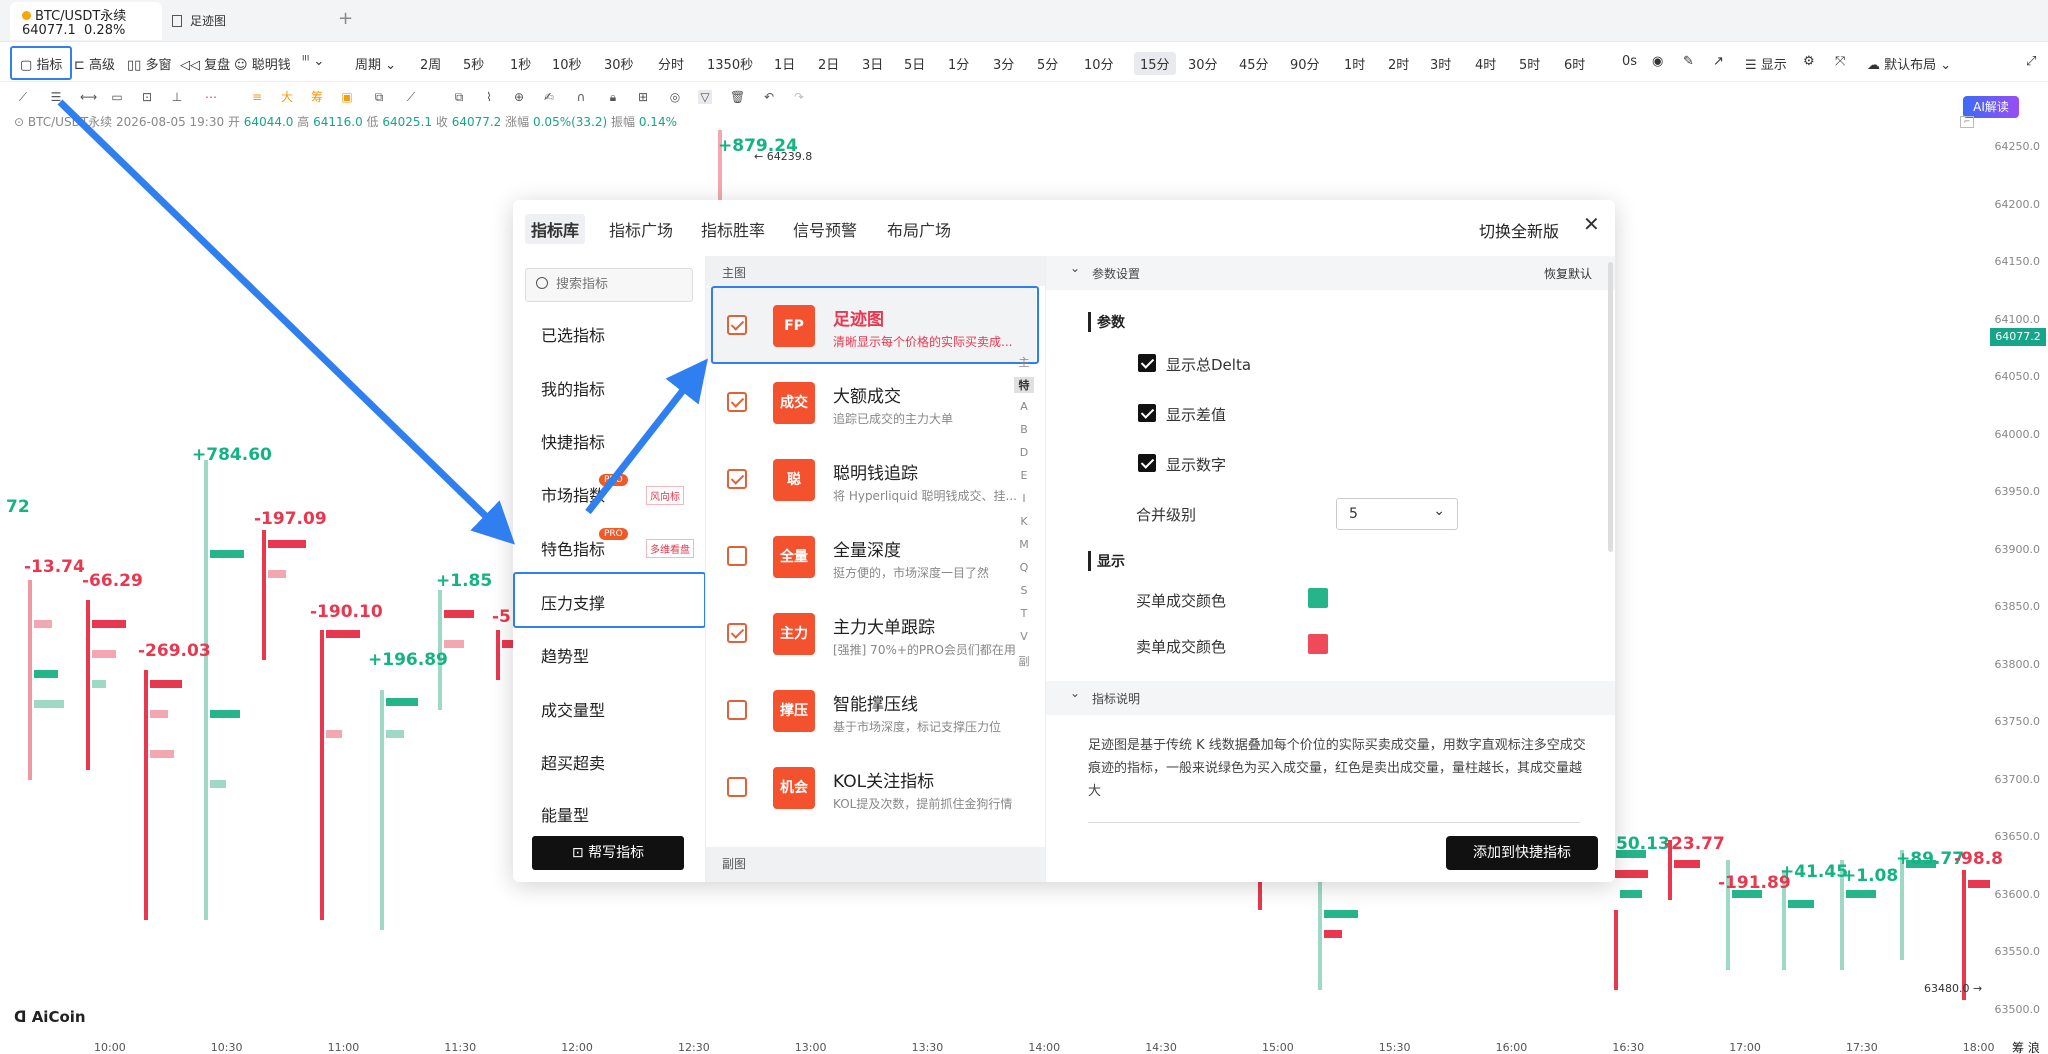 This screenshot has width=2048, height=1054. What do you see at coordinates (573, 602) in the screenshot?
I see `cat-pressure: 压力支撑` at bounding box center [573, 602].